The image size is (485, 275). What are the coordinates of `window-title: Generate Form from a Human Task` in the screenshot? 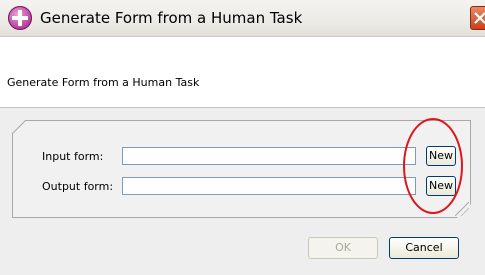 It's located at (171, 18).